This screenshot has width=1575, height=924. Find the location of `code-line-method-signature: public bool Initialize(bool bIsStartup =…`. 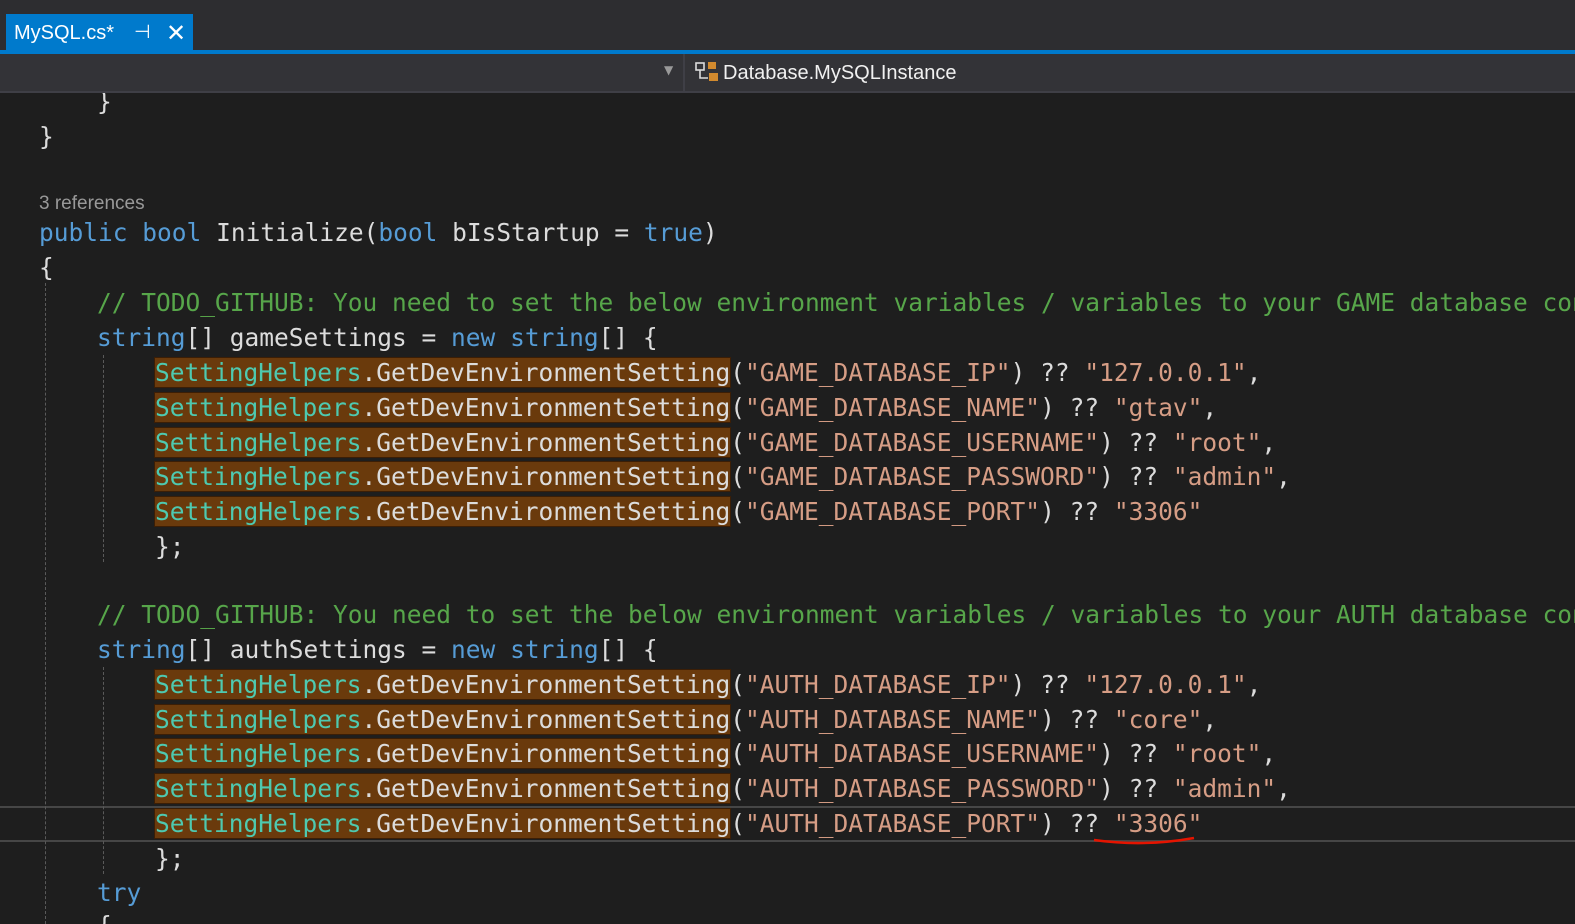

code-line-method-signature: public bool Initialize(bool bIsStartup =… is located at coordinates (378, 232).